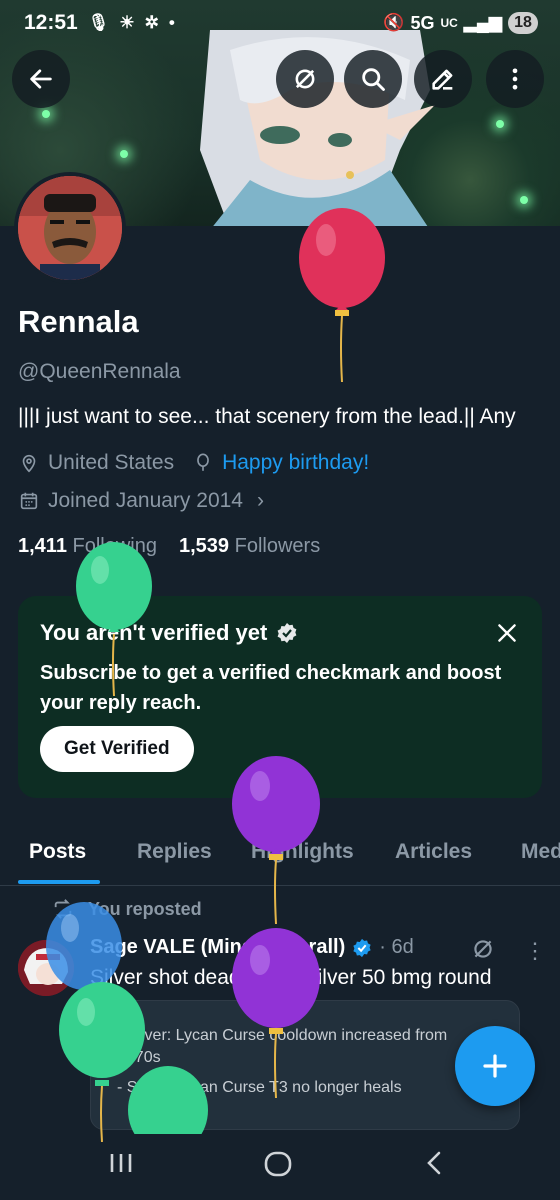  I want to click on back-button, so click(41, 79).